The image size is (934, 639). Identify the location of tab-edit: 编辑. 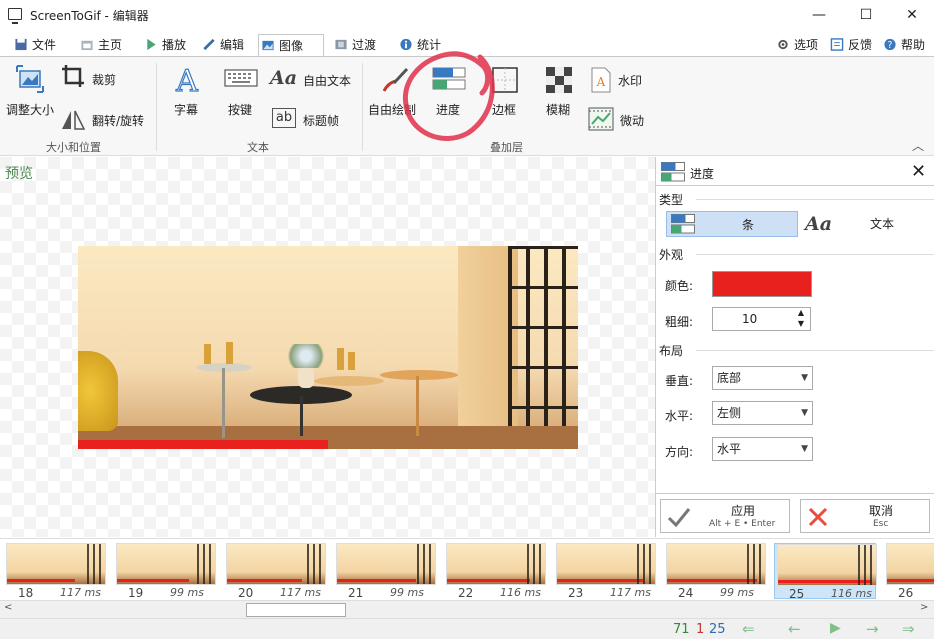
(222, 45).